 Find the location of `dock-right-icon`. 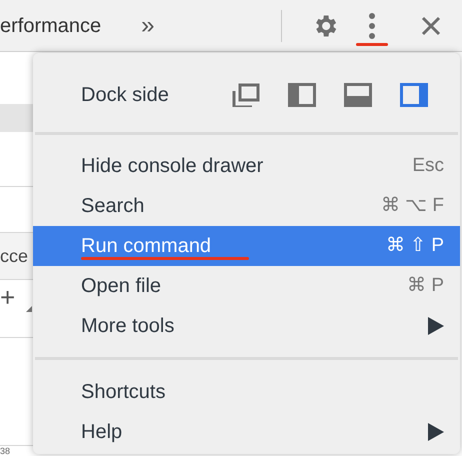

dock-right-icon is located at coordinates (414, 95).